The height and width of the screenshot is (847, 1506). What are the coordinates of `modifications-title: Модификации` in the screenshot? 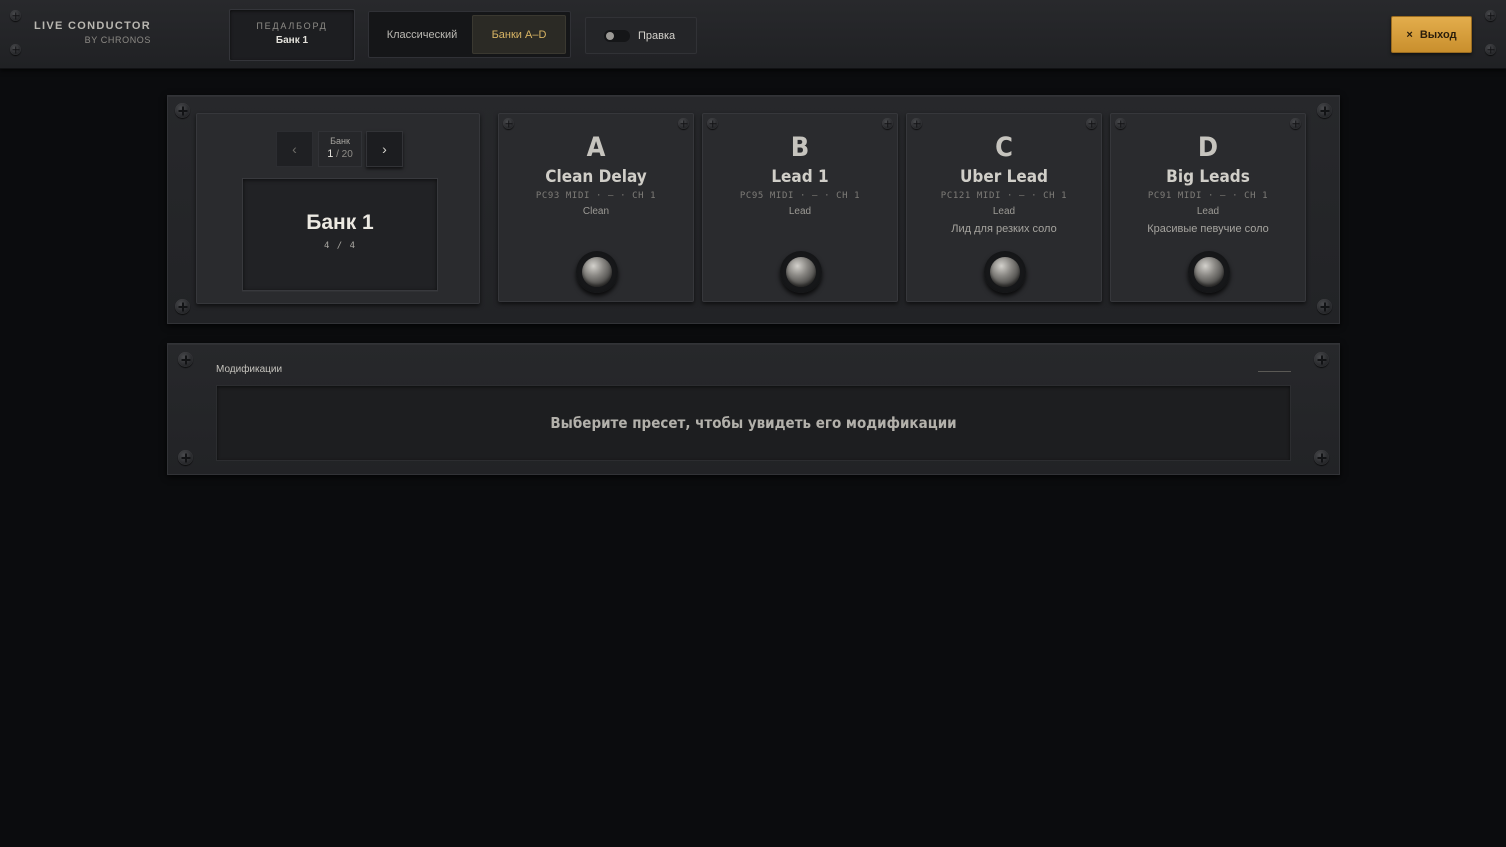 It's located at (249, 369).